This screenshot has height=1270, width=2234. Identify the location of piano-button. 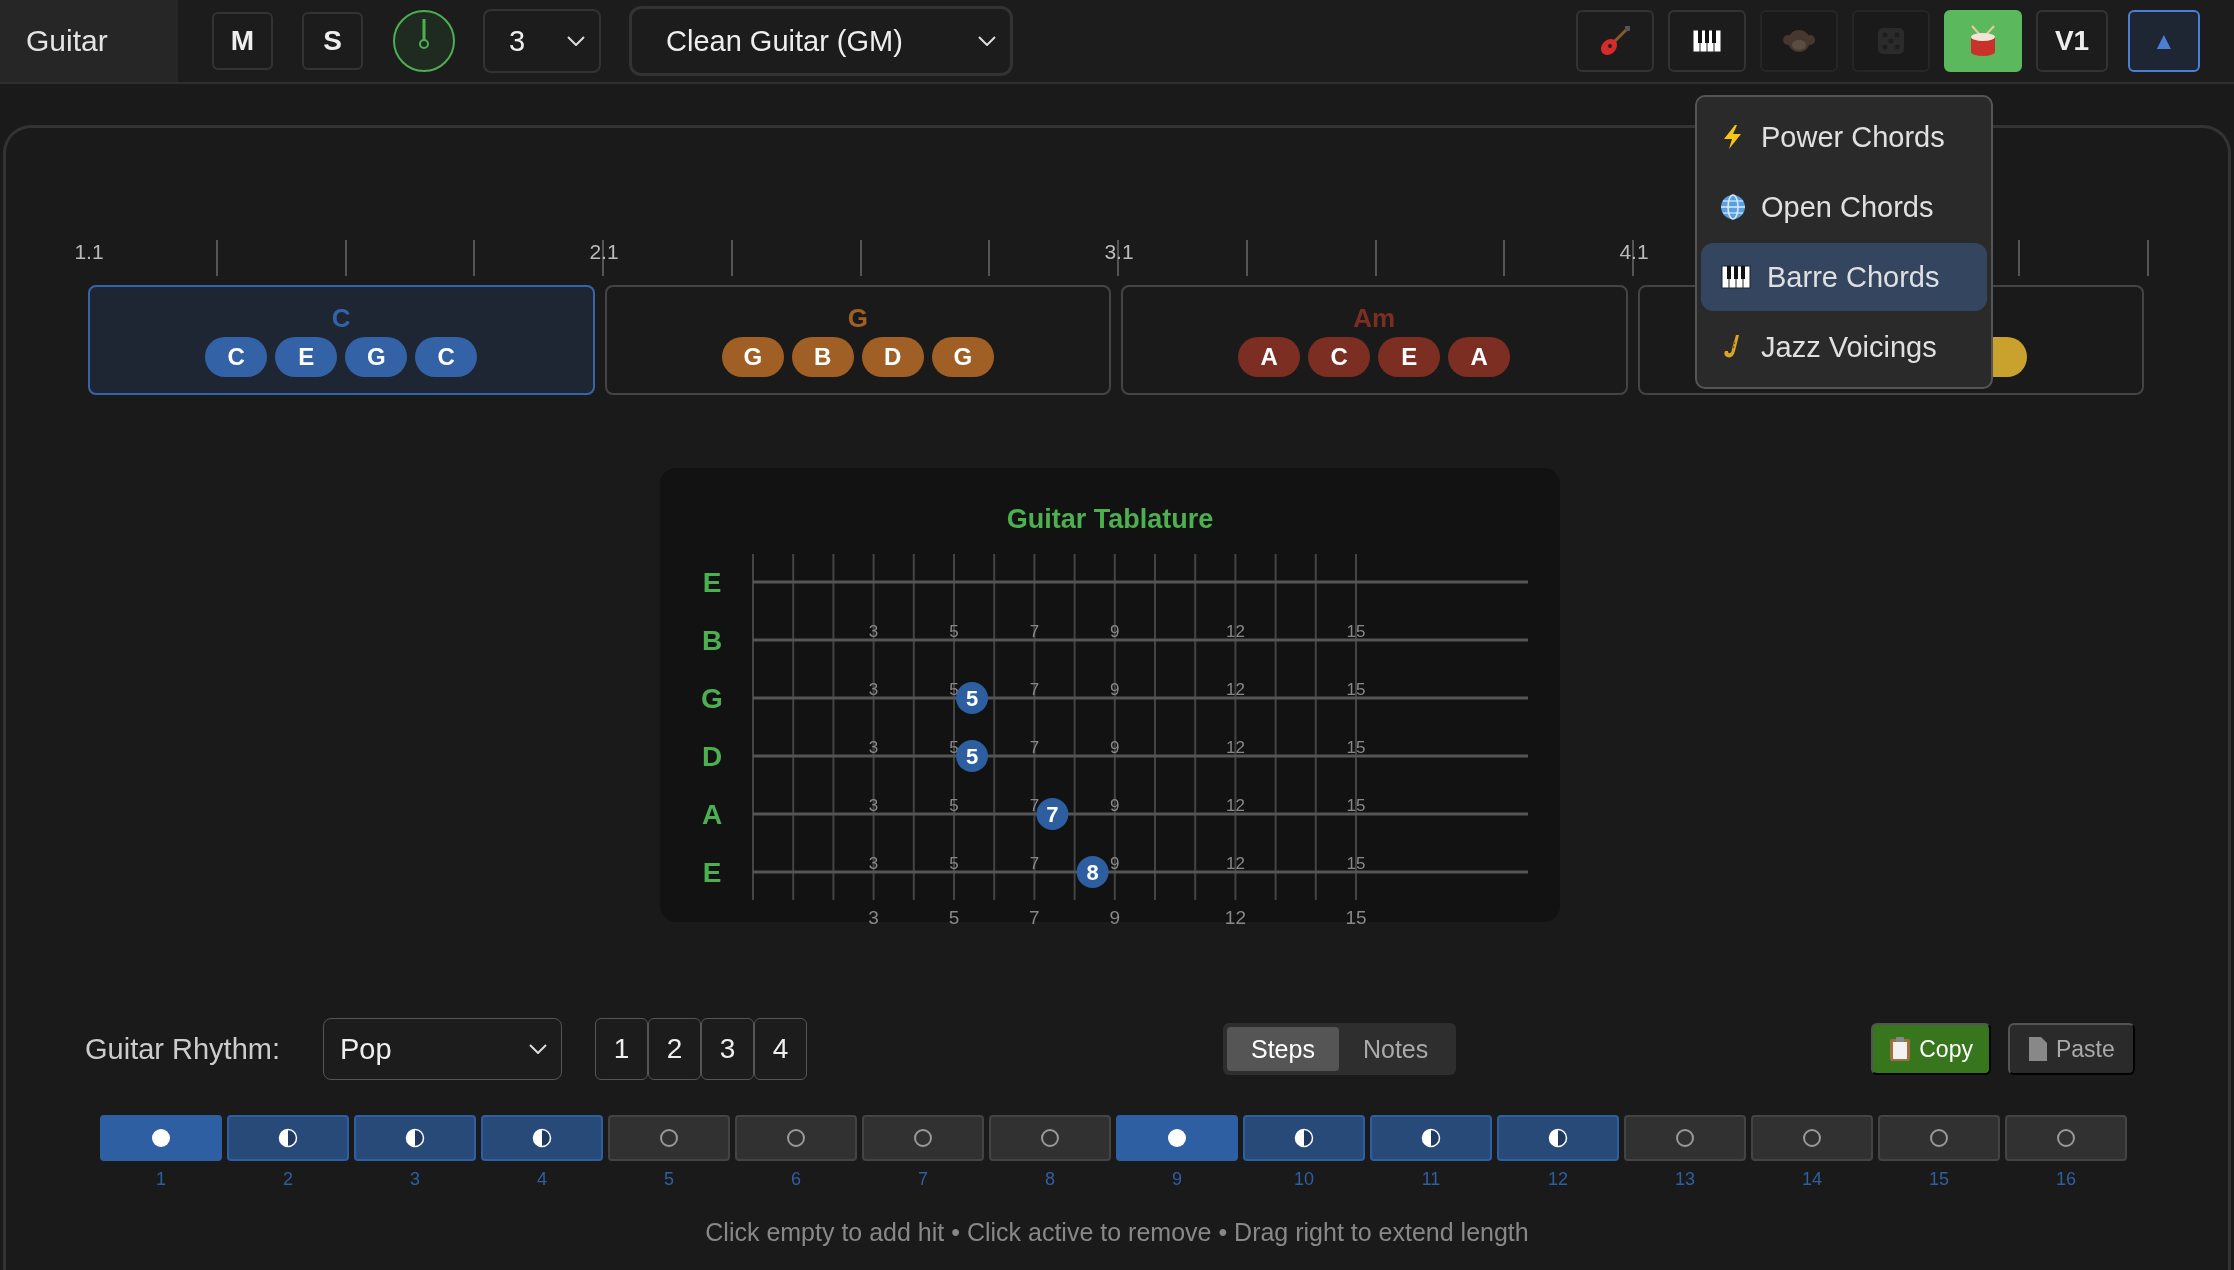
(1707, 41).